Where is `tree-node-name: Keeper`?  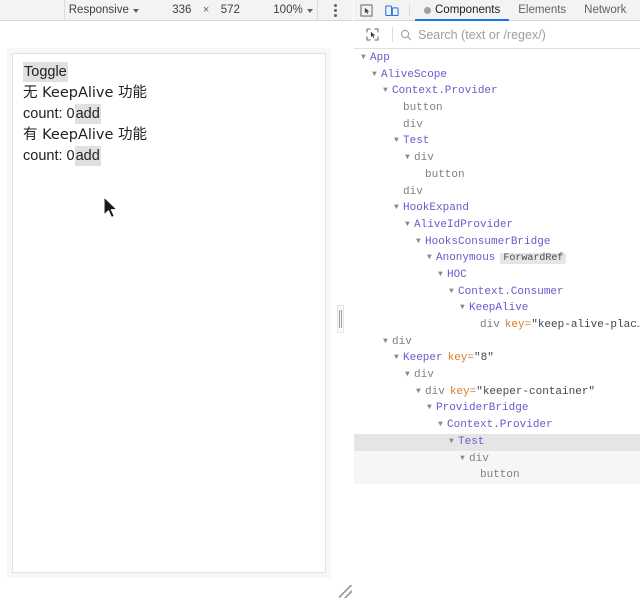 tree-node-name: Keeper is located at coordinates (423, 358).